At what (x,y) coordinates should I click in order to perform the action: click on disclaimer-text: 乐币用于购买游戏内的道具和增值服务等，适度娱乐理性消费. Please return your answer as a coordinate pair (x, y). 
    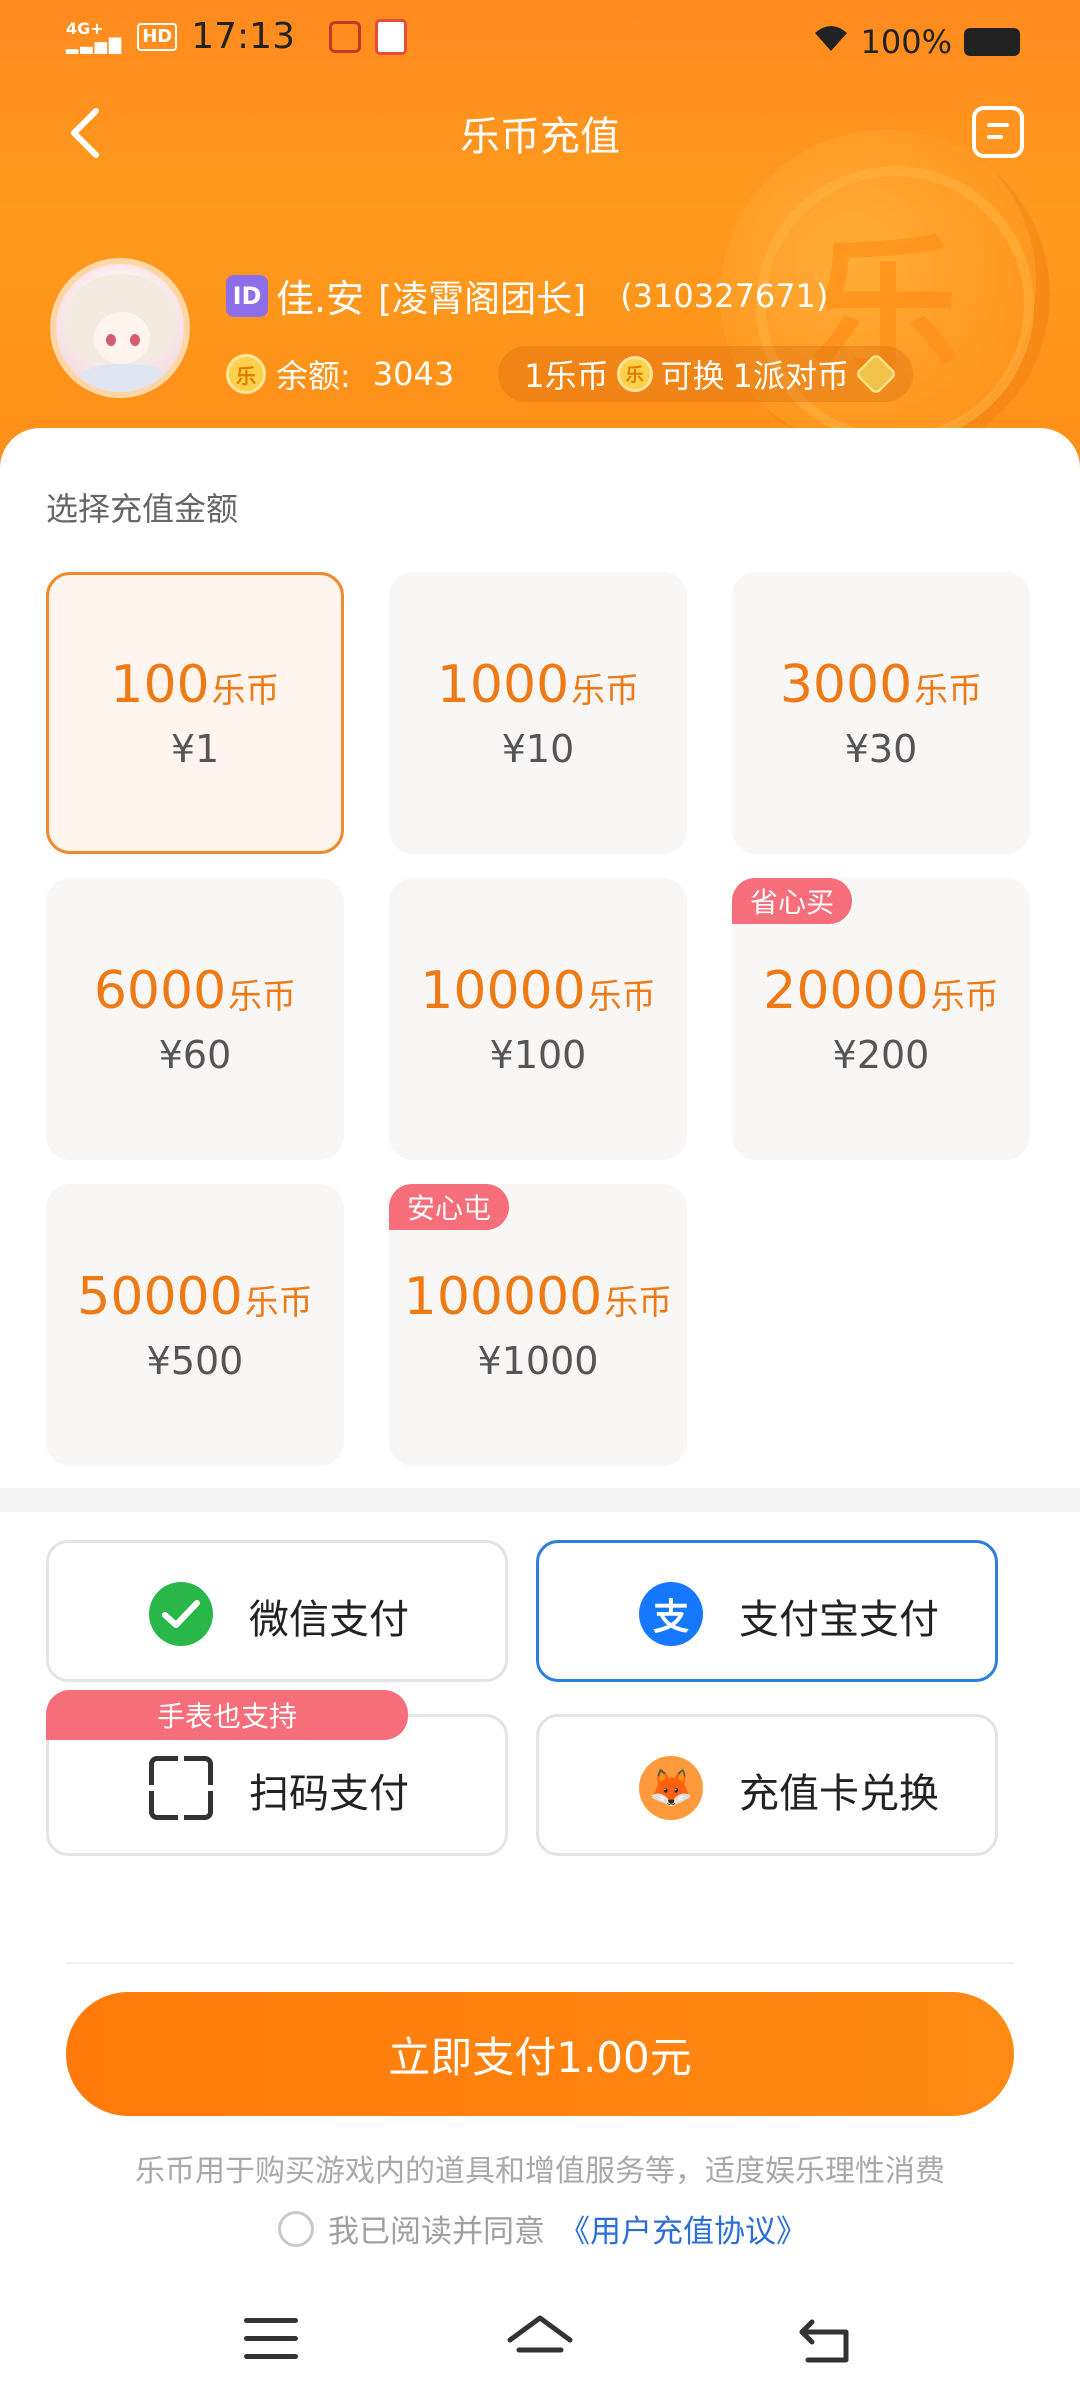
    Looking at the image, I should click on (540, 2171).